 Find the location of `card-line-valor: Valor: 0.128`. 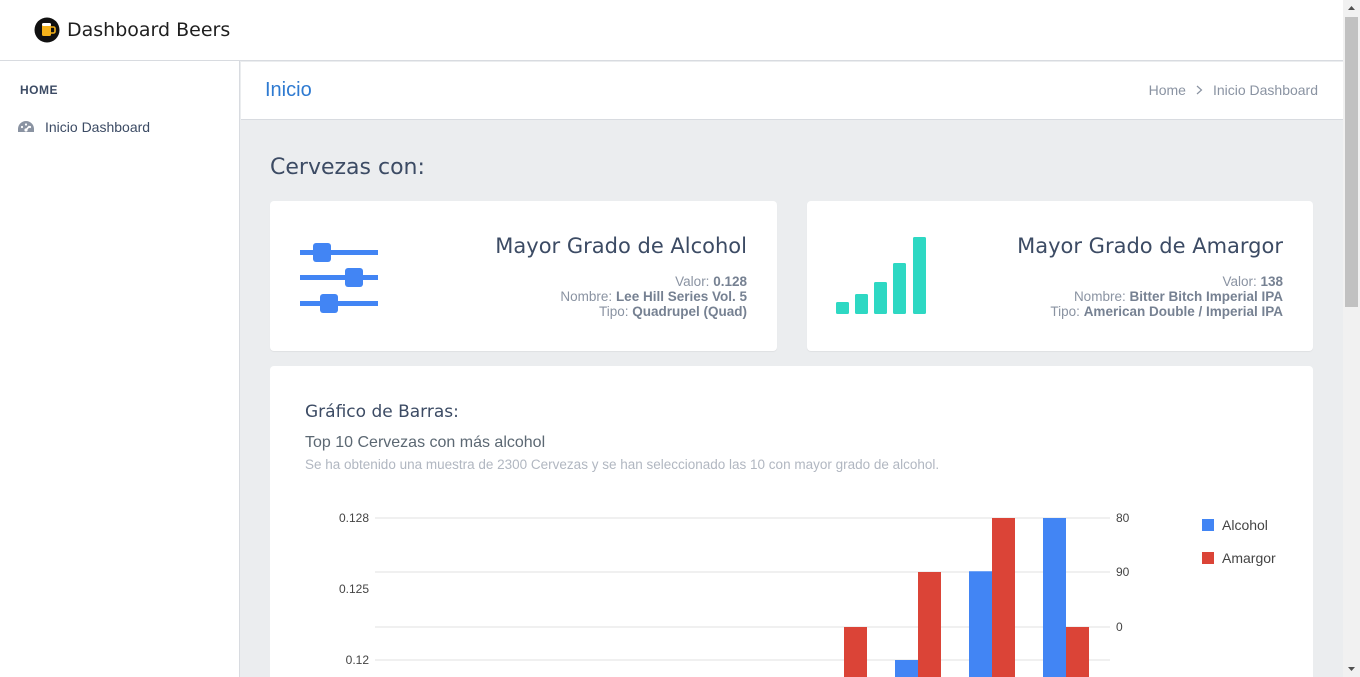

card-line-valor: Valor: 0.128 is located at coordinates (711, 281).